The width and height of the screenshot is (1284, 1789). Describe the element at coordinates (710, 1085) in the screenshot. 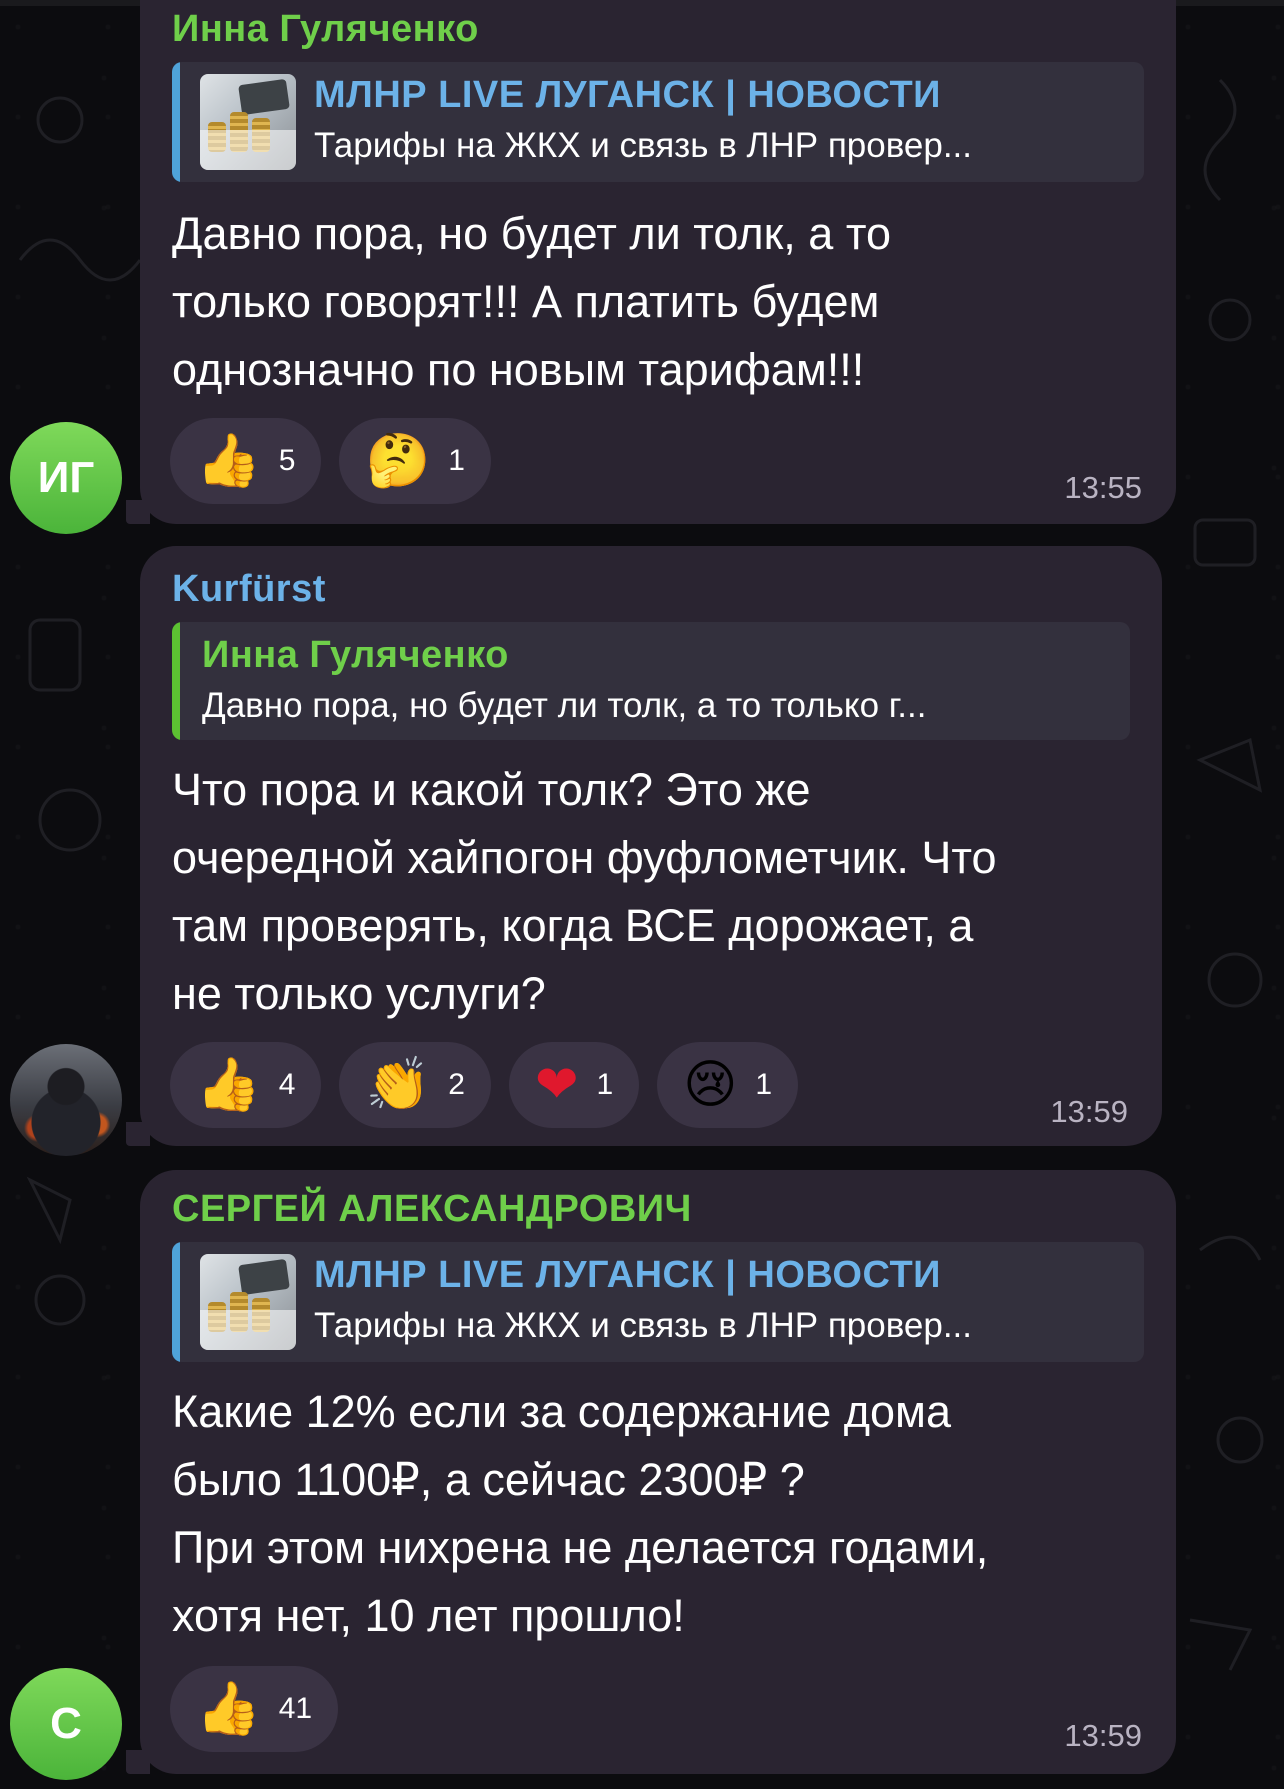

I see `crying-face-icon: 😢` at that location.